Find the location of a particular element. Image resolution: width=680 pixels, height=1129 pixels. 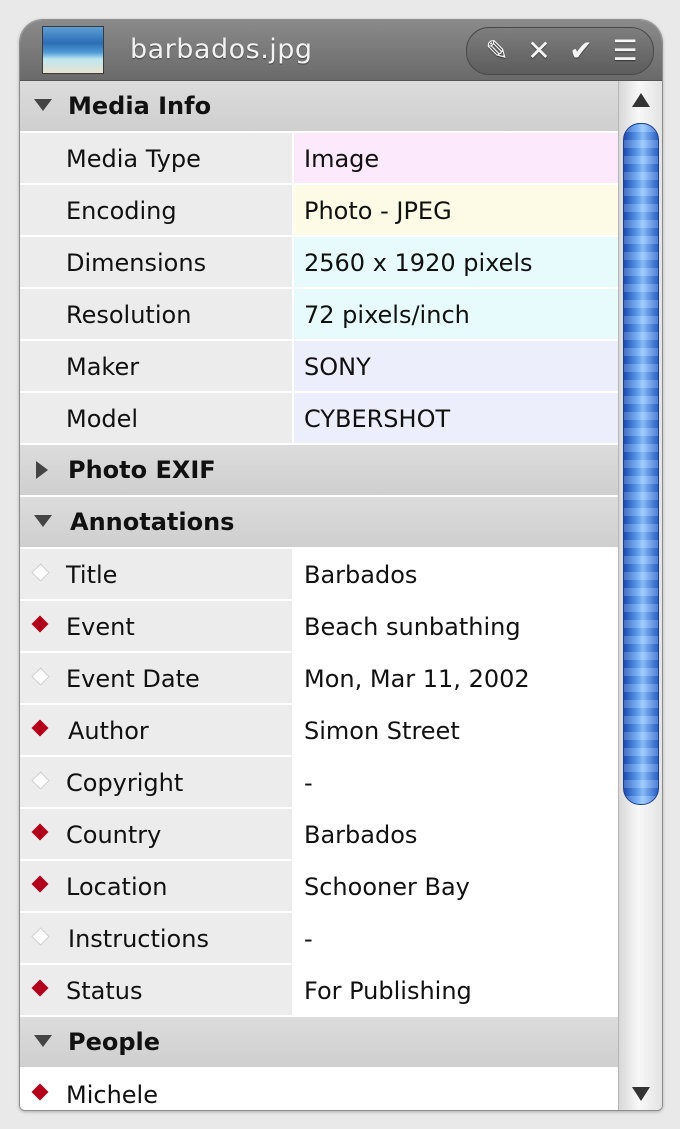

property-key: Event is located at coordinates (100, 627).